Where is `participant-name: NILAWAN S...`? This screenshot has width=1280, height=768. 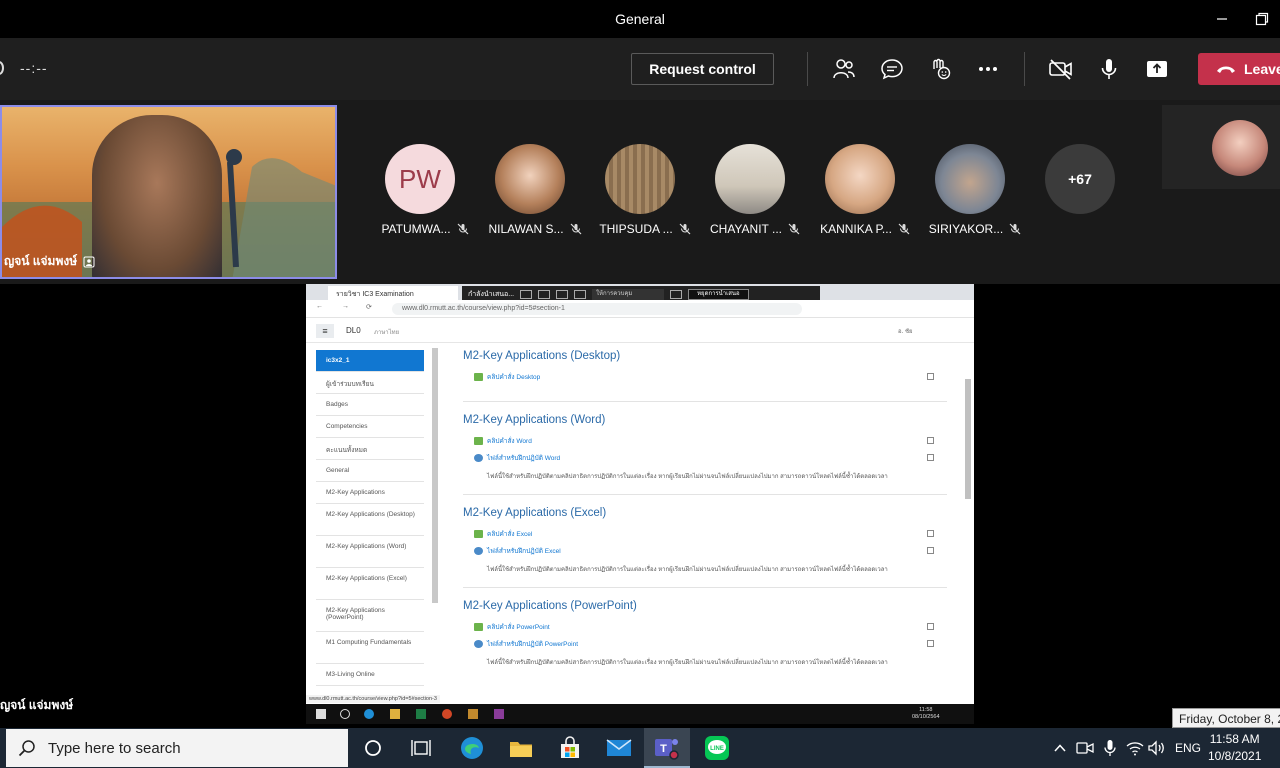 participant-name: NILAWAN S... is located at coordinates (535, 229).